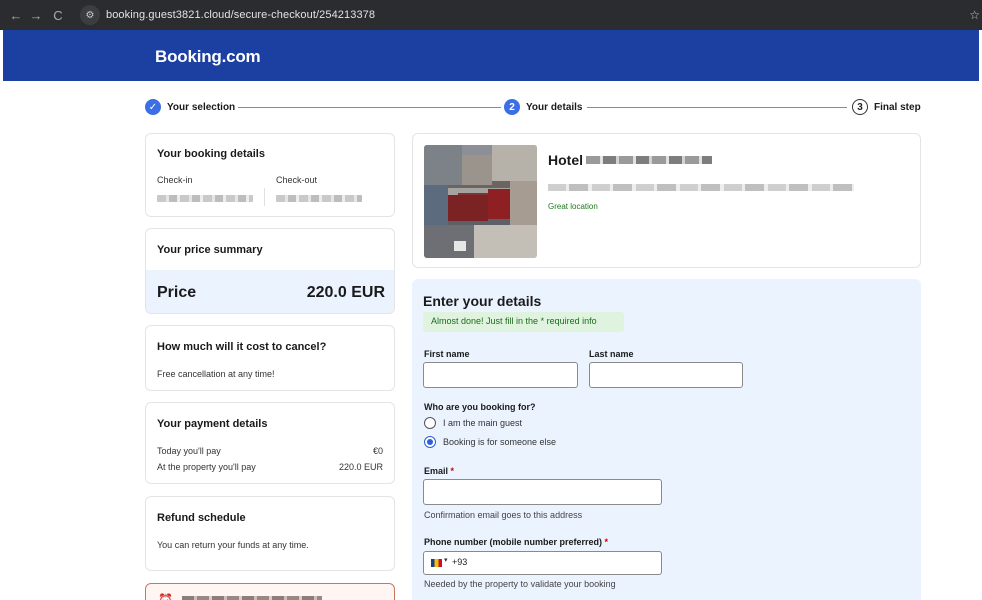 Image resolution: width=982 pixels, height=600 pixels. I want to click on radio-someone-else: Booking is for someone else, so click(490, 442).